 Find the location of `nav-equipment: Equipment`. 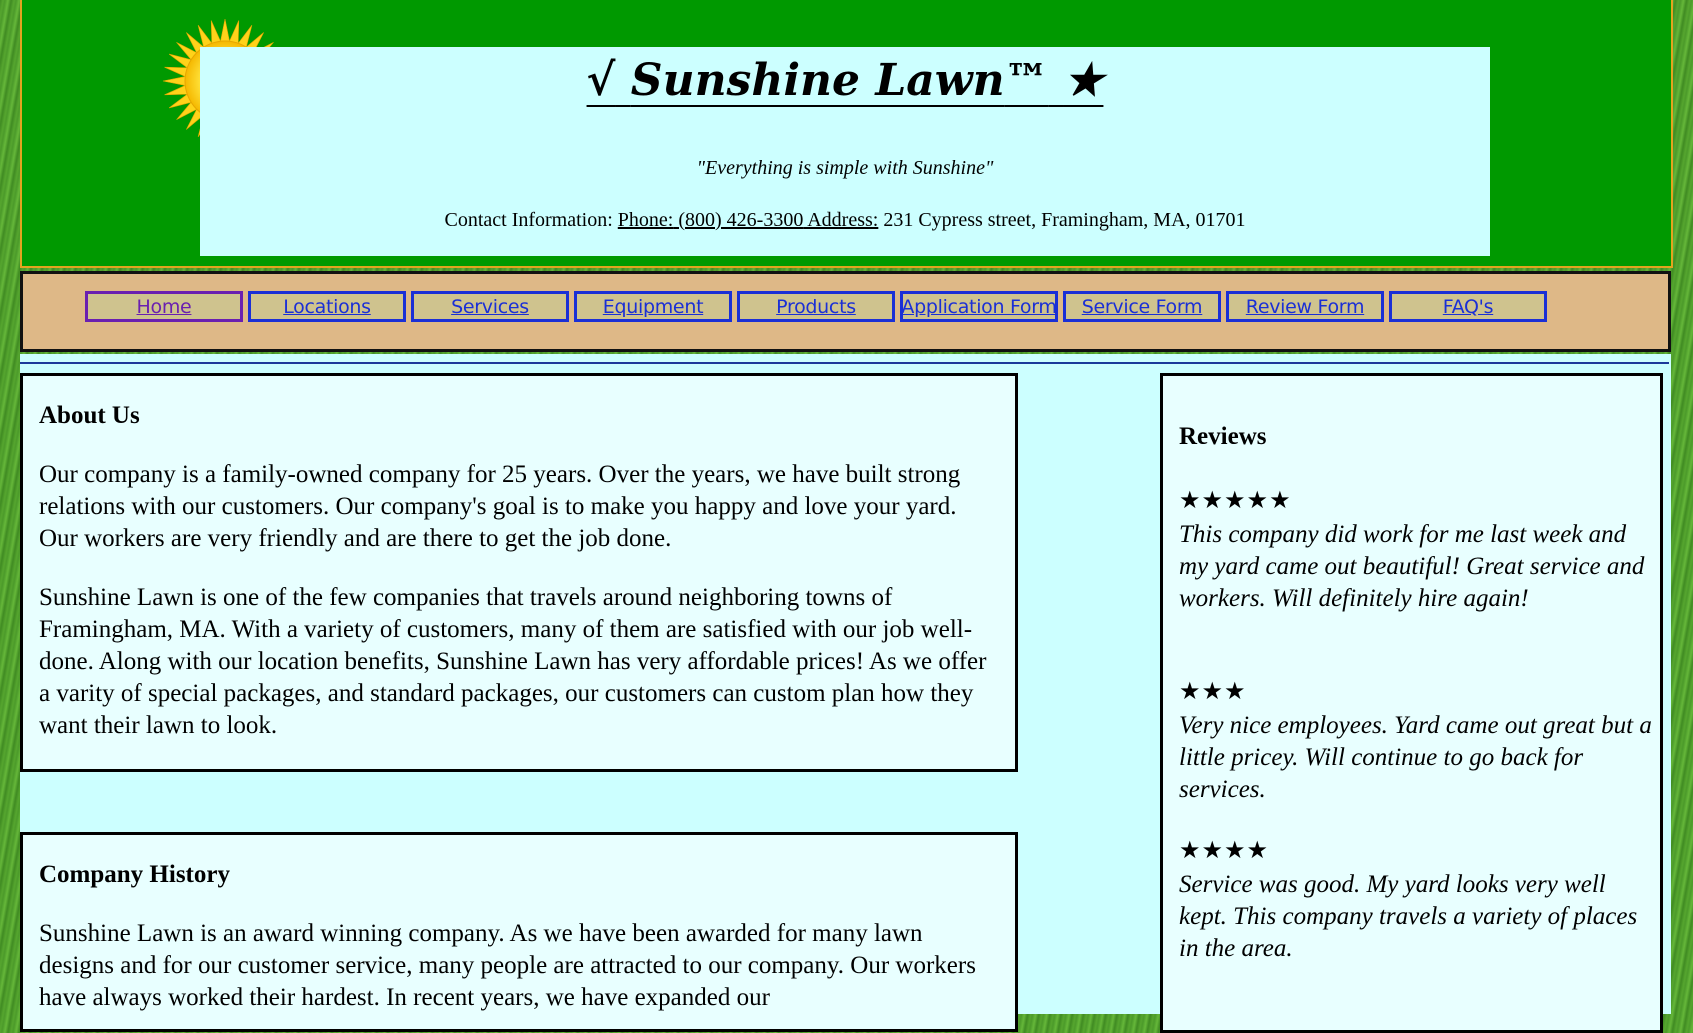

nav-equipment: Equipment is located at coordinates (653, 306).